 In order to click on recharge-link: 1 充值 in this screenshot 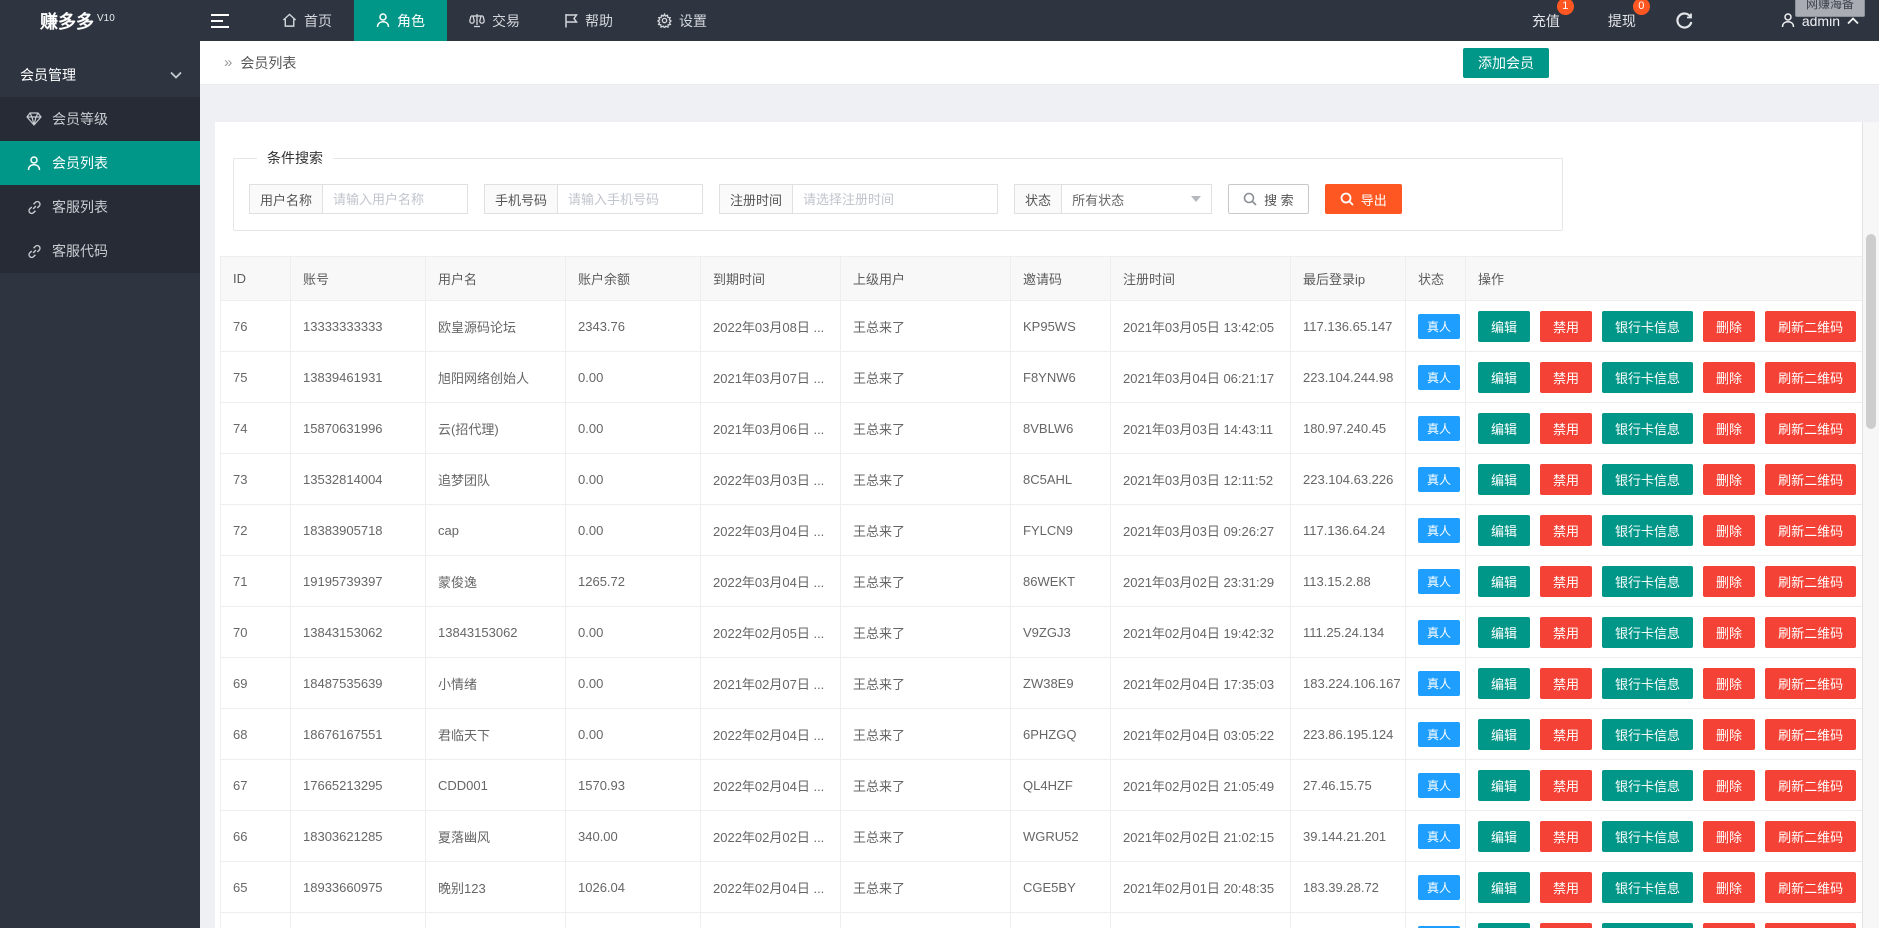, I will do `click(1553, 15)`.